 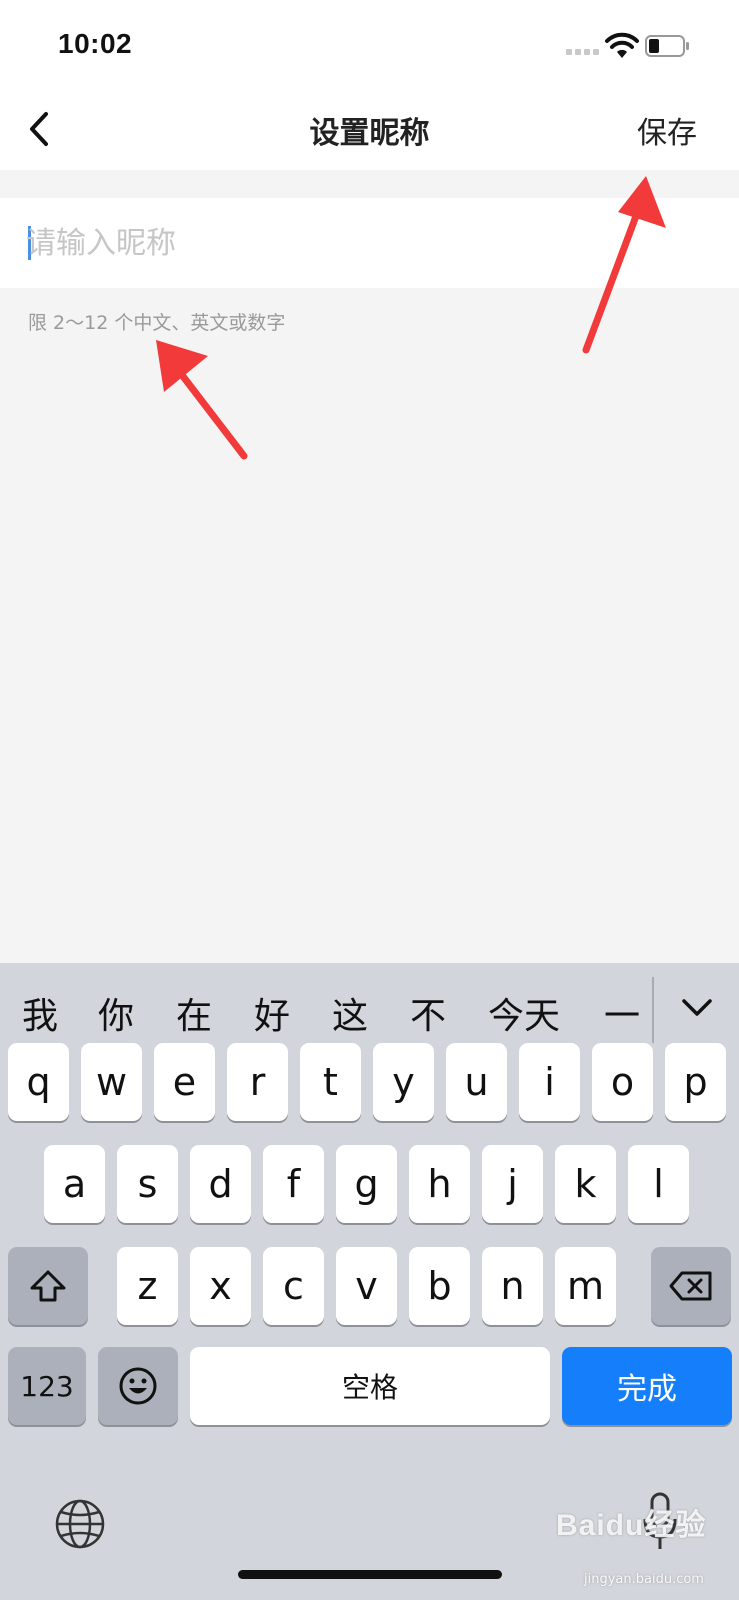 I want to click on key-x: x, so click(x=220, y=1286).